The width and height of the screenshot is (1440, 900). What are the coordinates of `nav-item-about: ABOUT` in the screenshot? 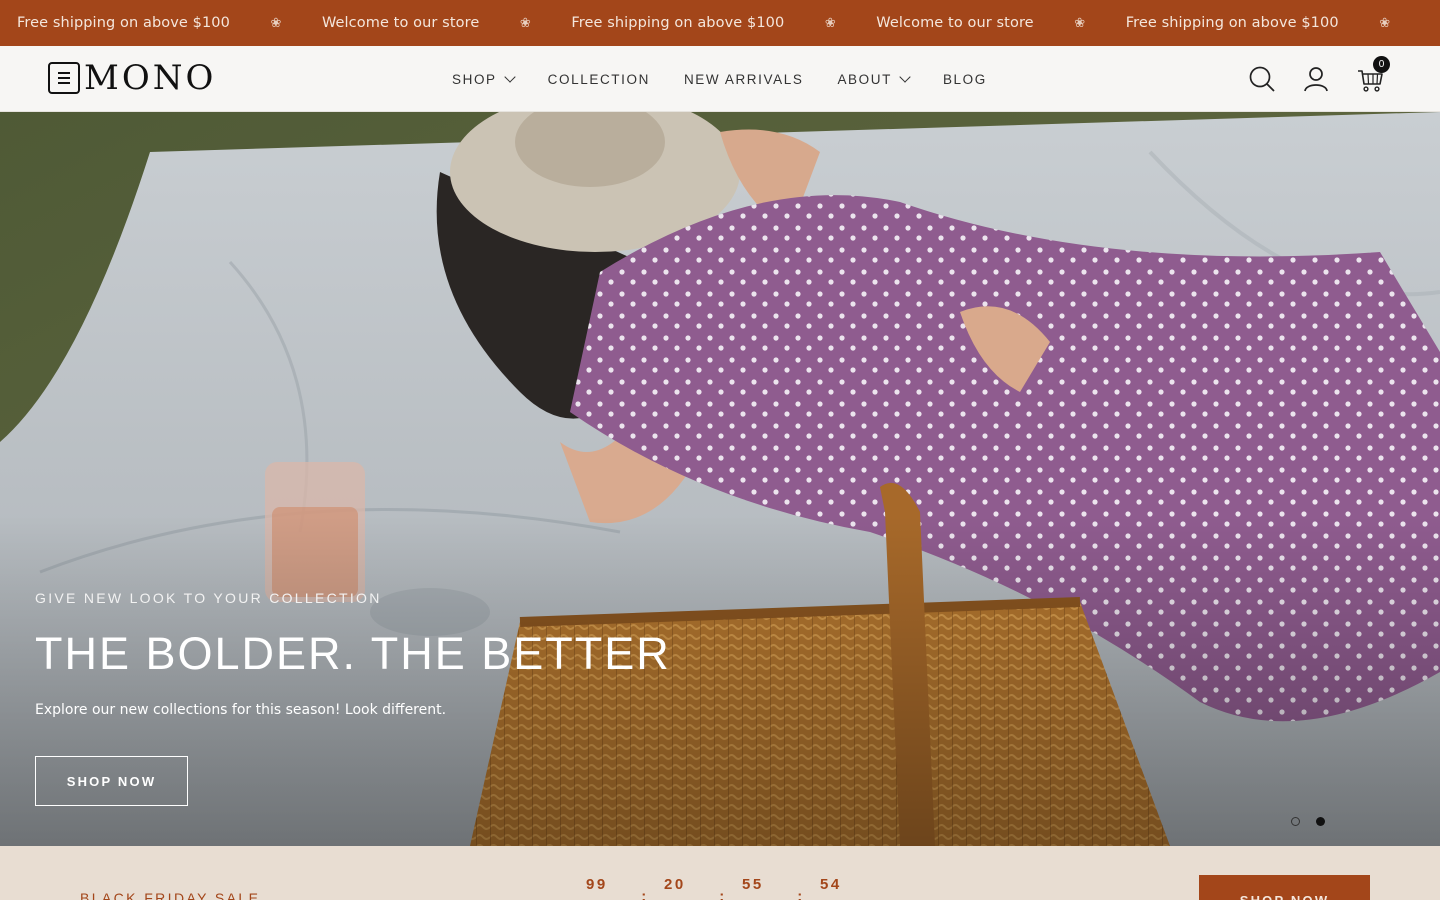 It's located at (874, 78).